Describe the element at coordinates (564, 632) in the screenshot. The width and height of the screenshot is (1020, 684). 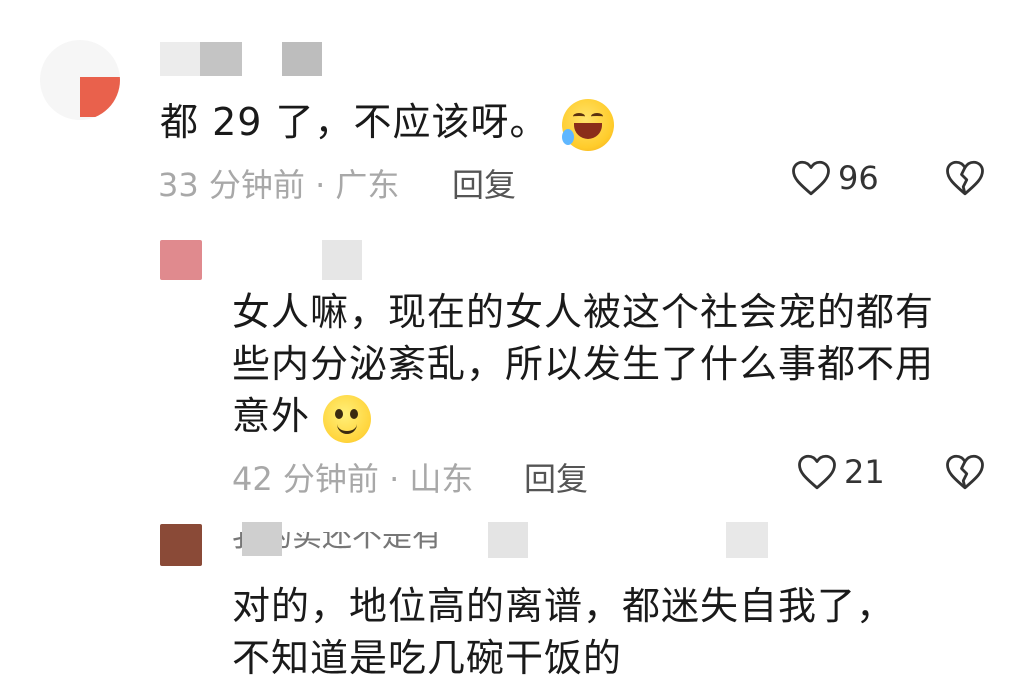
I see `comment-text: 对的，地位高的离谱，都迷失自我了， 不知道是吃几碗干饭的` at that location.